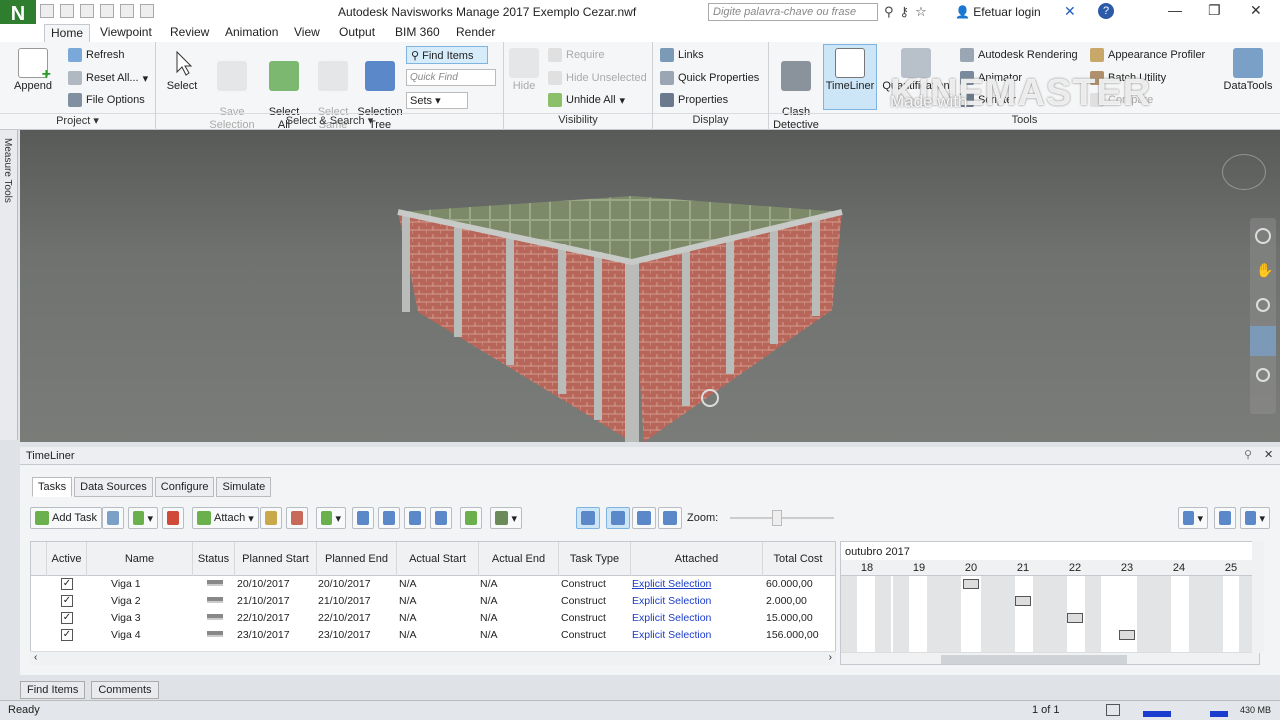  Describe the element at coordinates (905, 12) in the screenshot. I see `key-icon: ⚷` at that location.